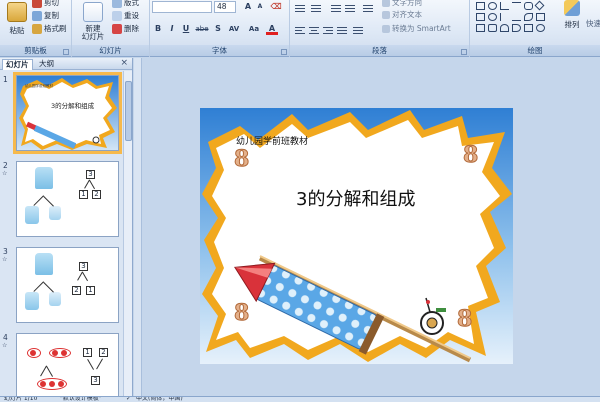 Image resolution: width=600 pixels, height=402 pixels. I want to click on spellcheck-icon: ✓, so click(128, 399).